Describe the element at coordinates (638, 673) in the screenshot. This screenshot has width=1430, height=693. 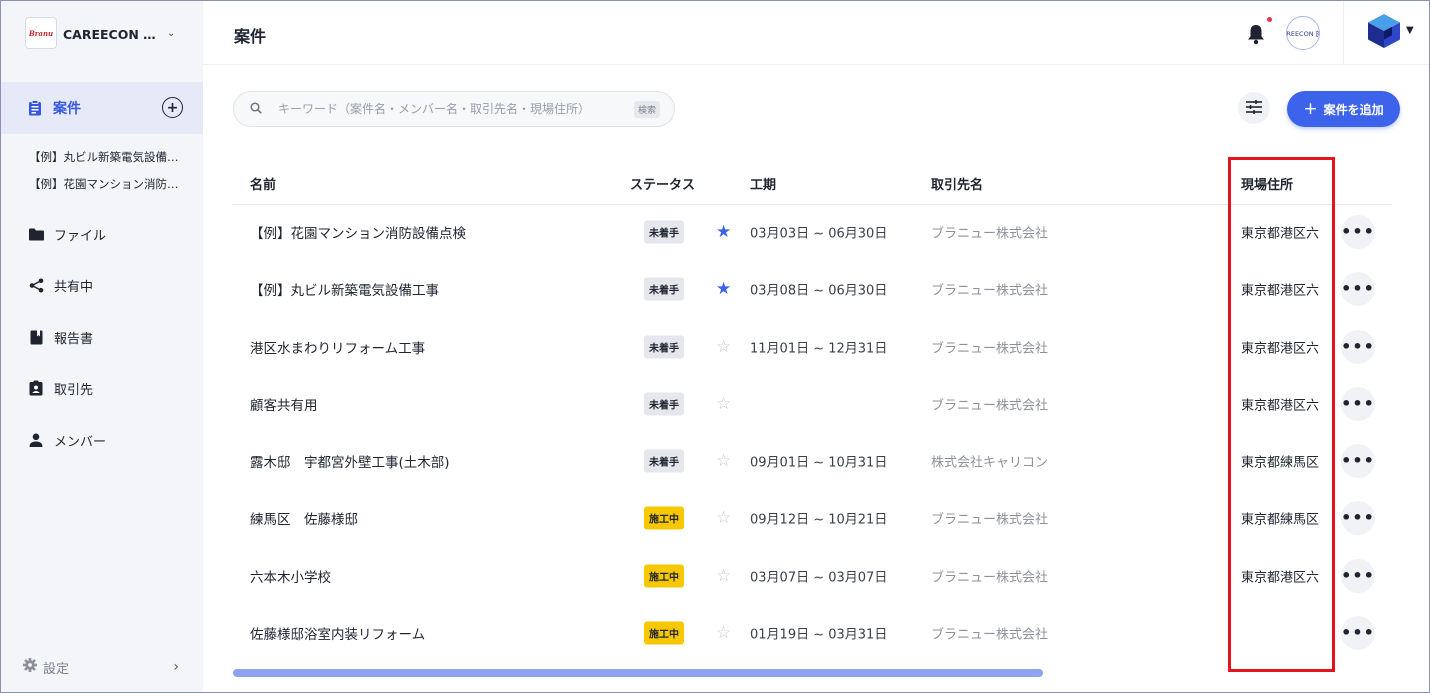
I see `horizontal-scrollbar` at that location.